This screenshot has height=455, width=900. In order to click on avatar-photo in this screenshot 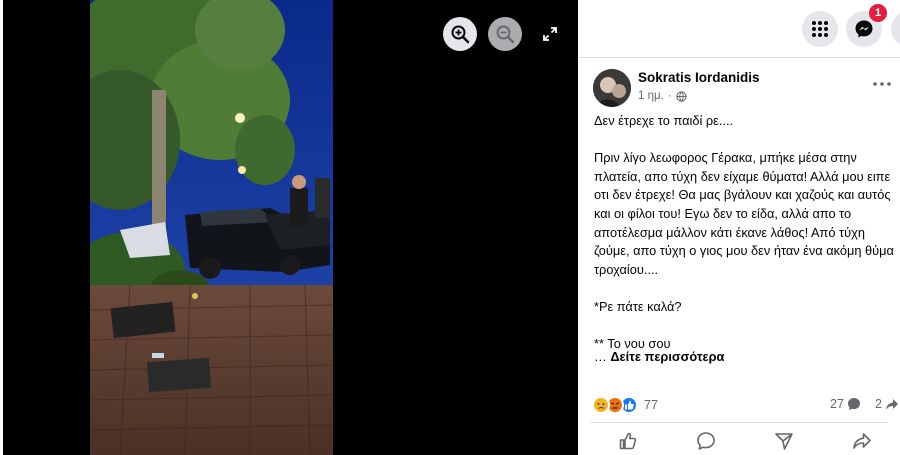, I will do `click(612, 88)`.